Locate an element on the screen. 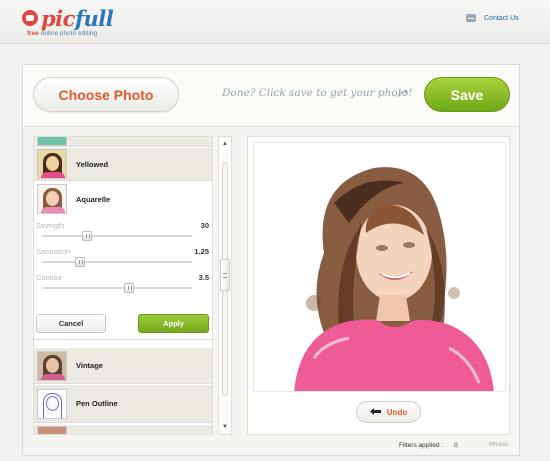 This screenshot has width=550, height=461. contact-us-link: Contact Us is located at coordinates (492, 18).